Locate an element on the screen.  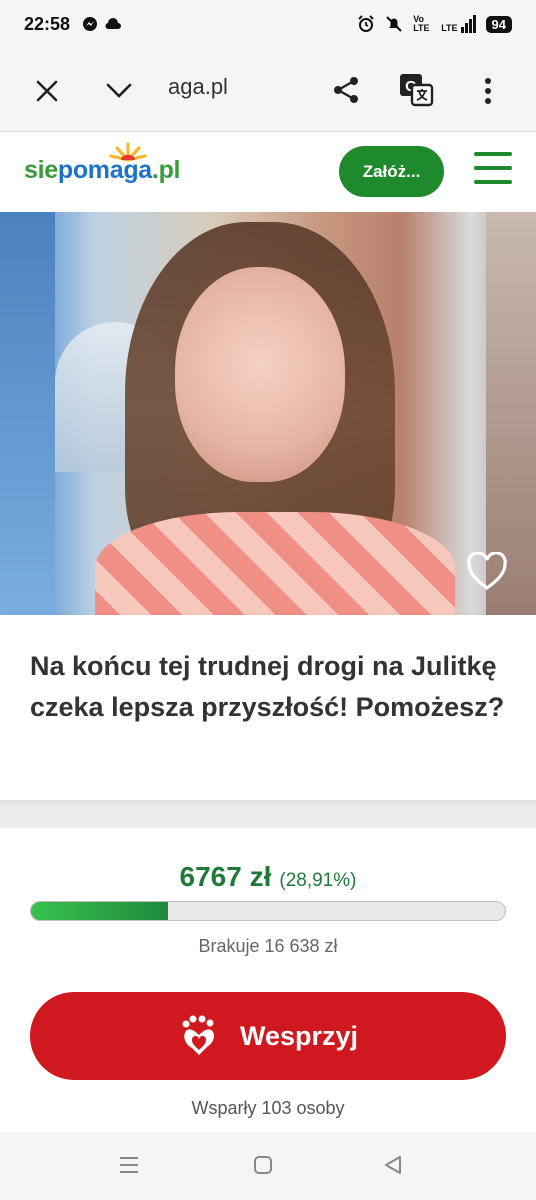
home-icon is located at coordinates (263, 1165).